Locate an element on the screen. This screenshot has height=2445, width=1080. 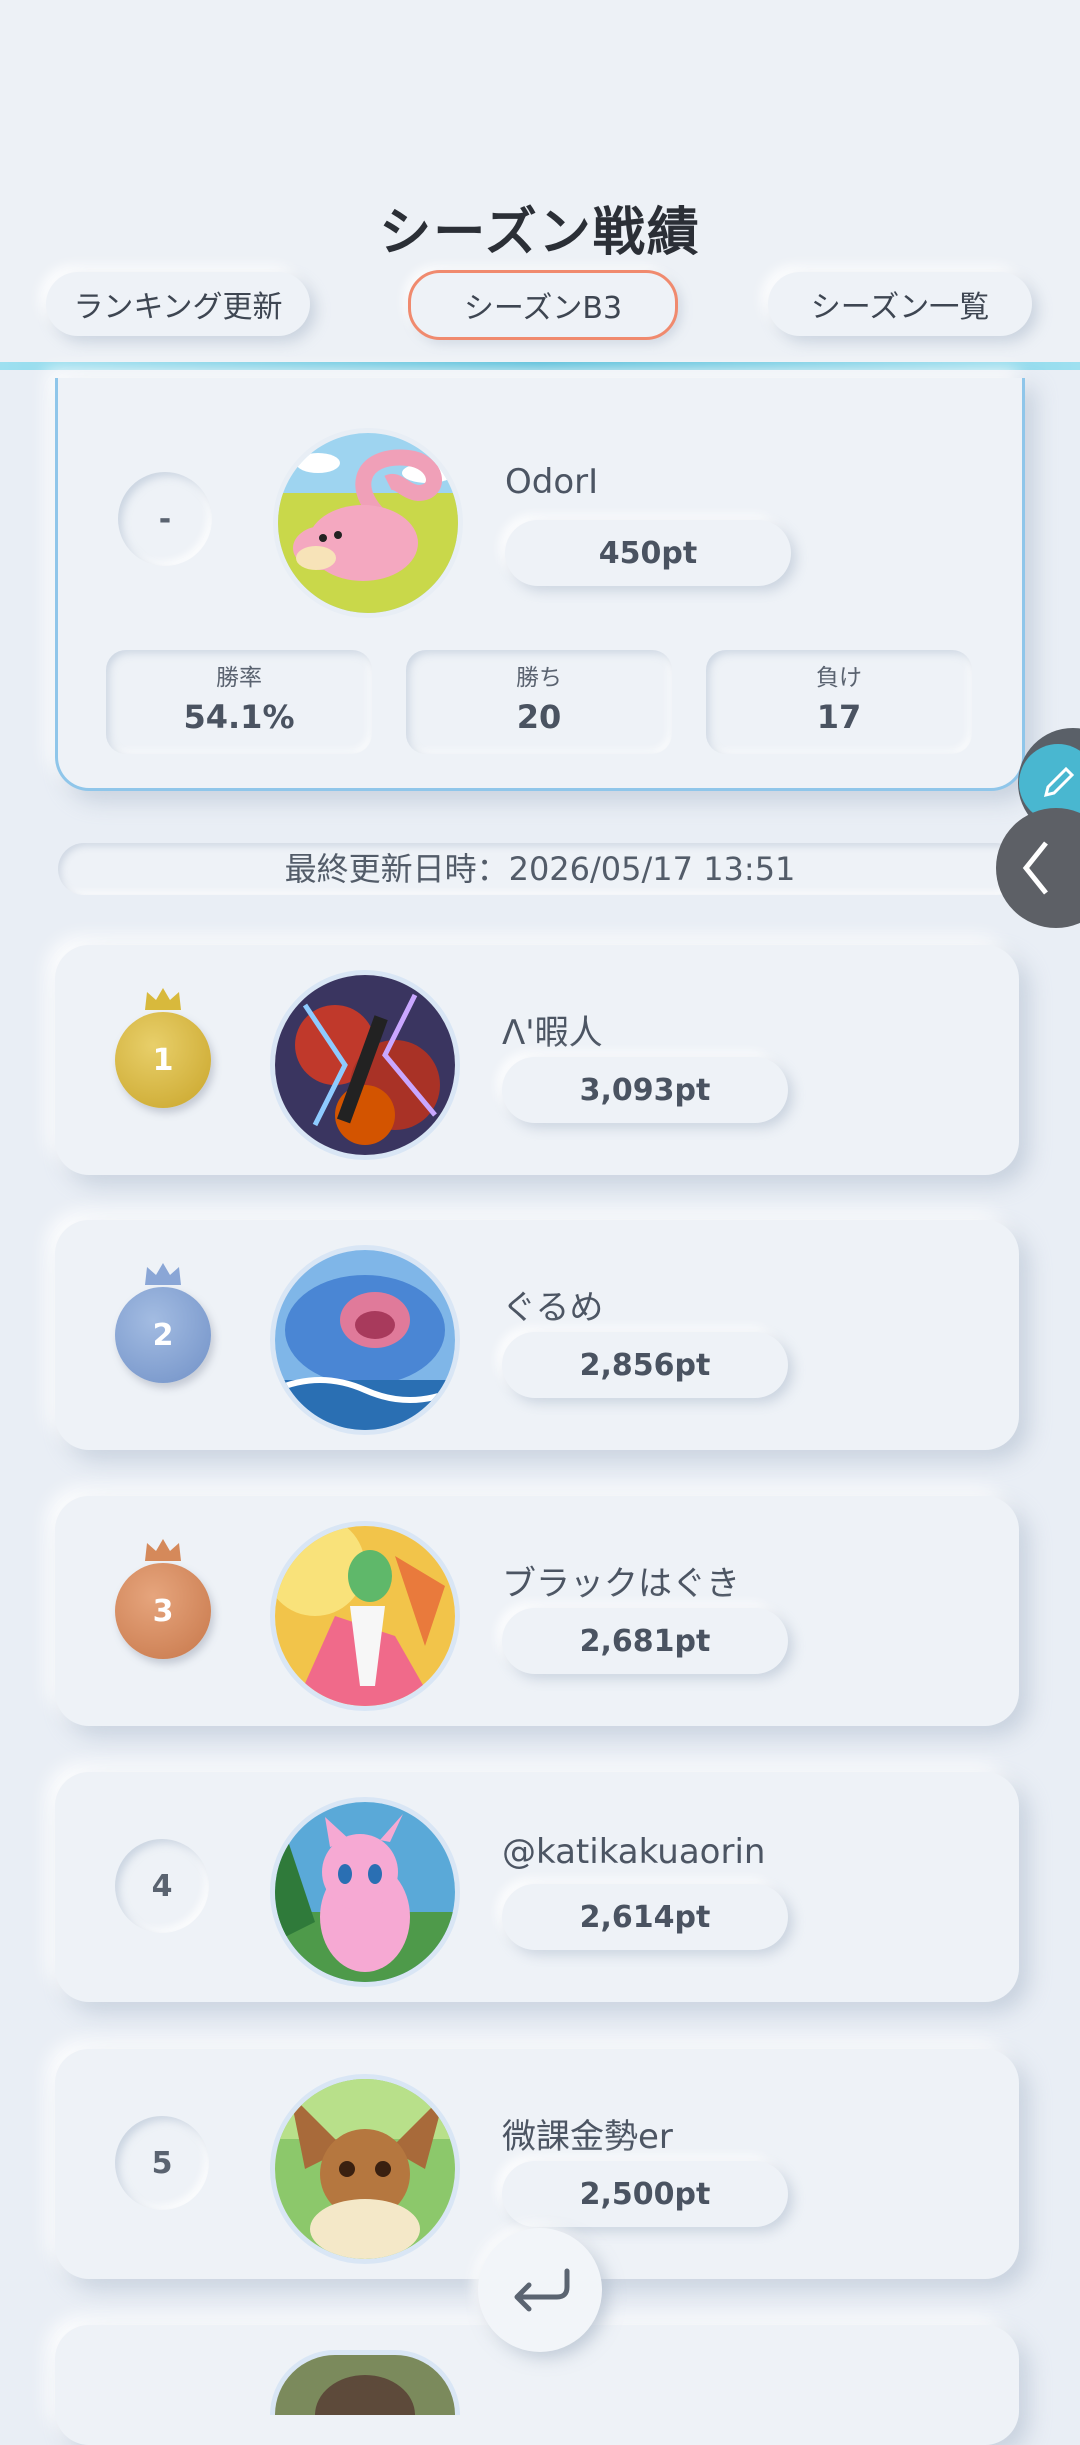
mew-avatar-image is located at coordinates (365, 1892).